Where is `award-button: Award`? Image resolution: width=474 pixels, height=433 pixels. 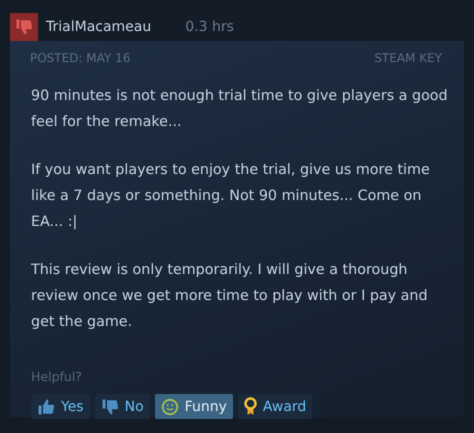
award-button: Award is located at coordinates (275, 406).